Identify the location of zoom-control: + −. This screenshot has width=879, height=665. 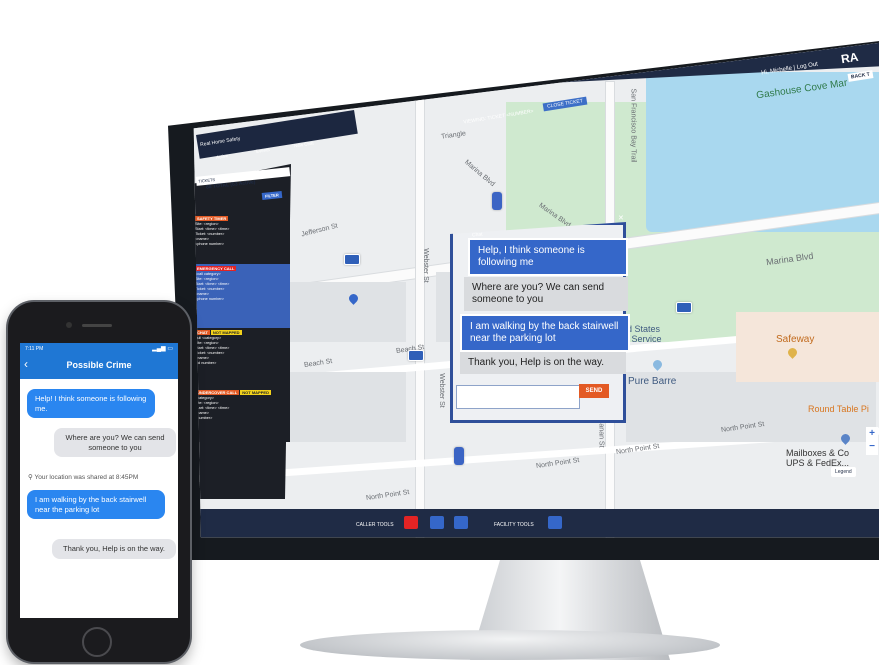
(872, 441).